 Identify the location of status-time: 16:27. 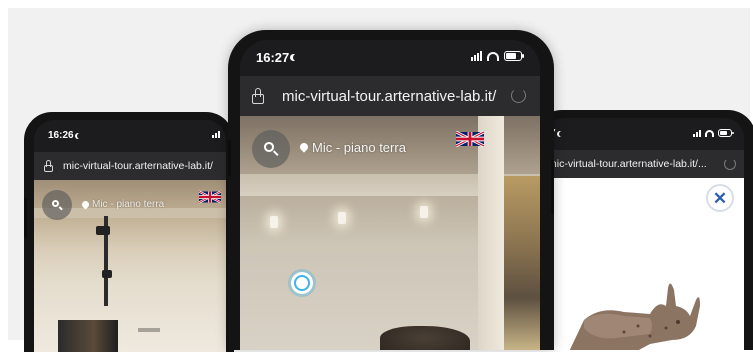
(273, 57).